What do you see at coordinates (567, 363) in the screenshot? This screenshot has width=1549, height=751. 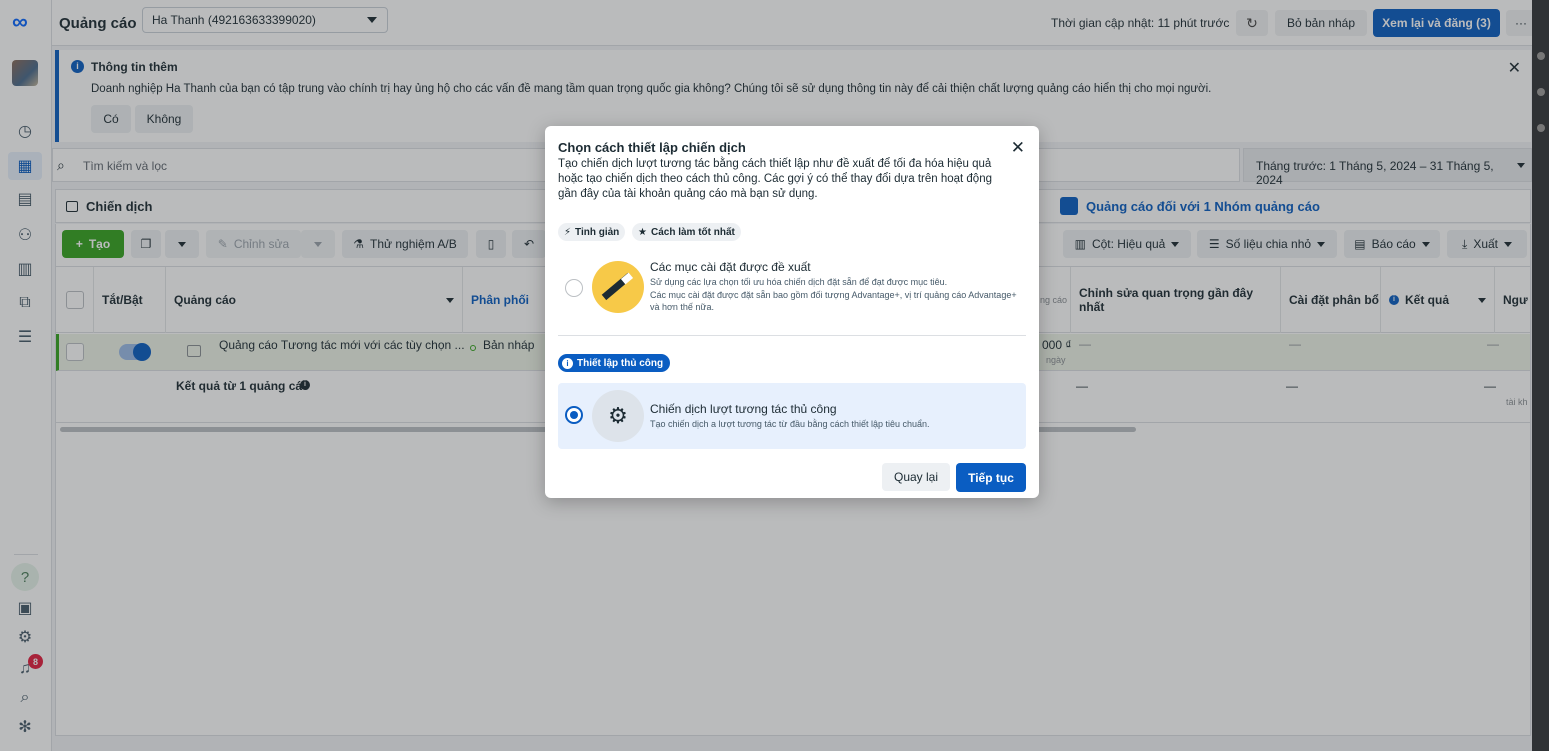 I see `info-icon: i` at bounding box center [567, 363].